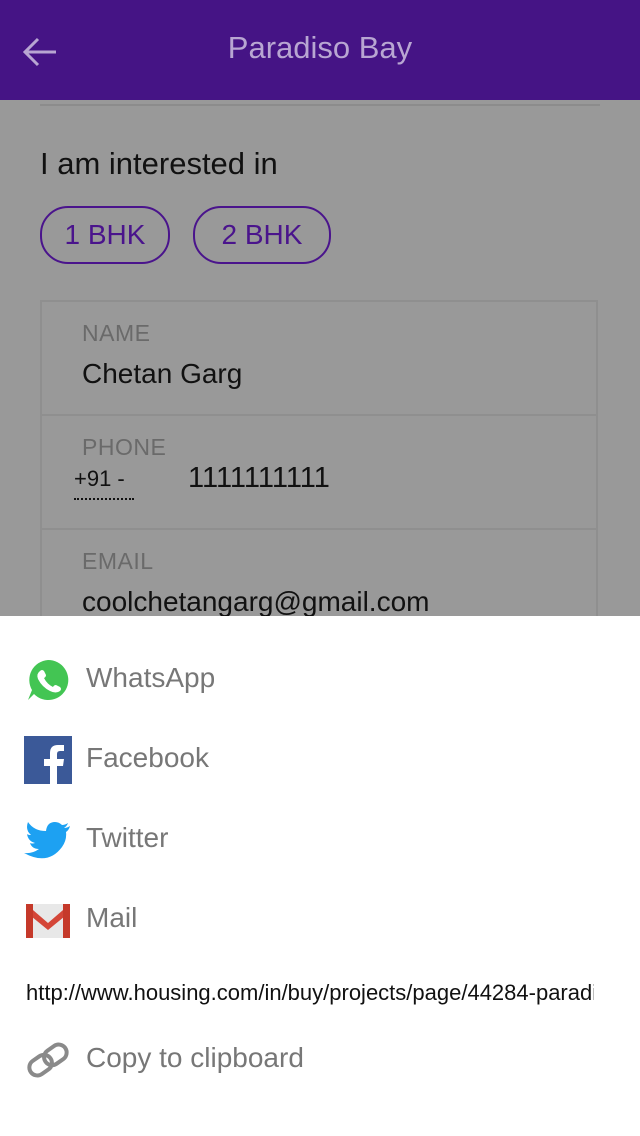 Image resolution: width=640 pixels, height=1136 pixels. I want to click on divider, so click(320, 105).